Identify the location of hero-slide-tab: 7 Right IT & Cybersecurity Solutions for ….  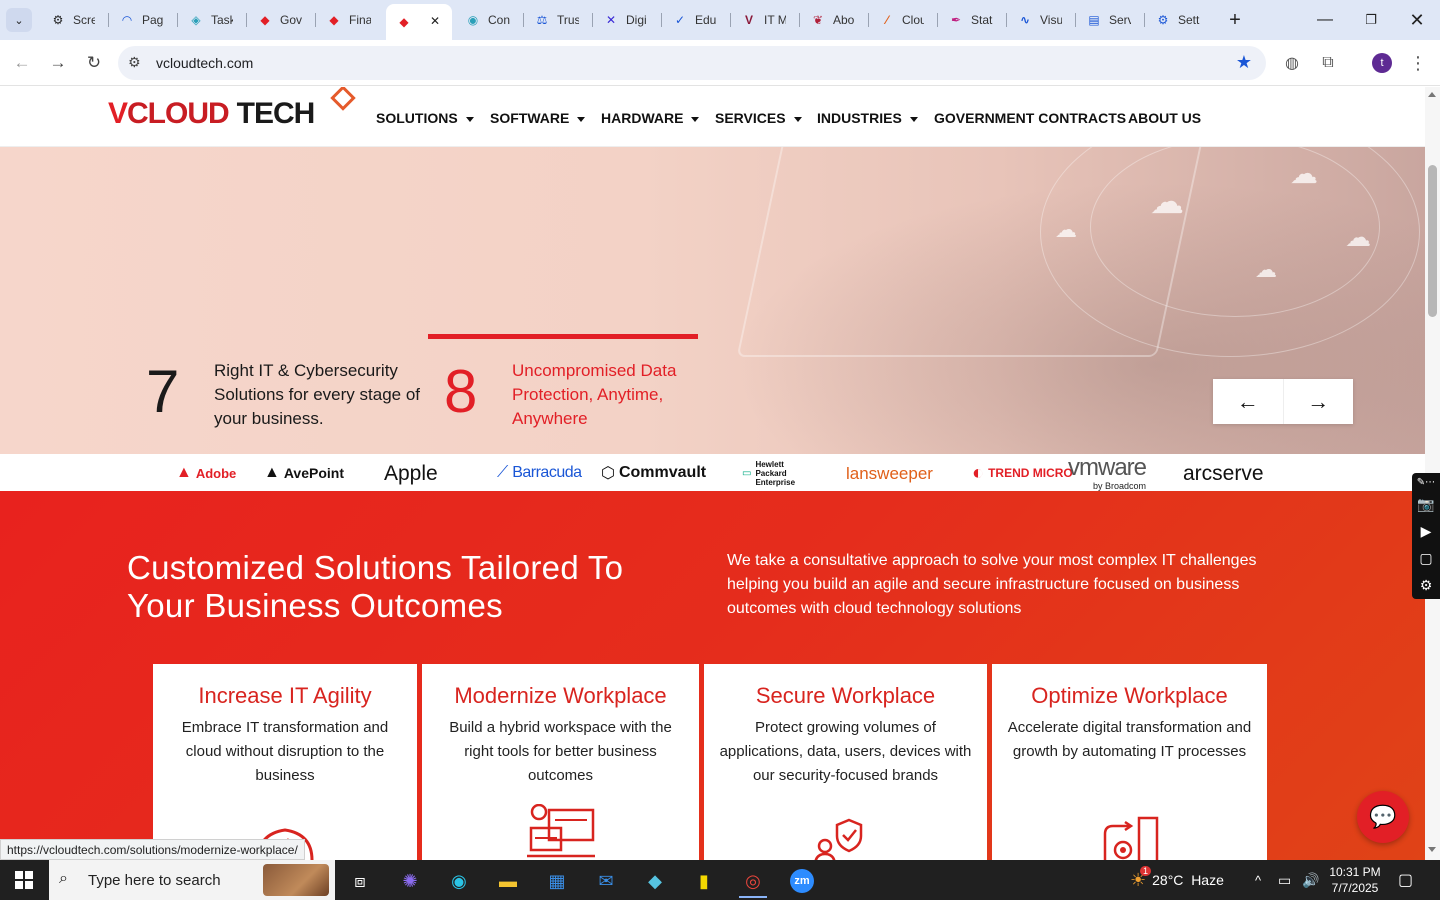
(287, 393).